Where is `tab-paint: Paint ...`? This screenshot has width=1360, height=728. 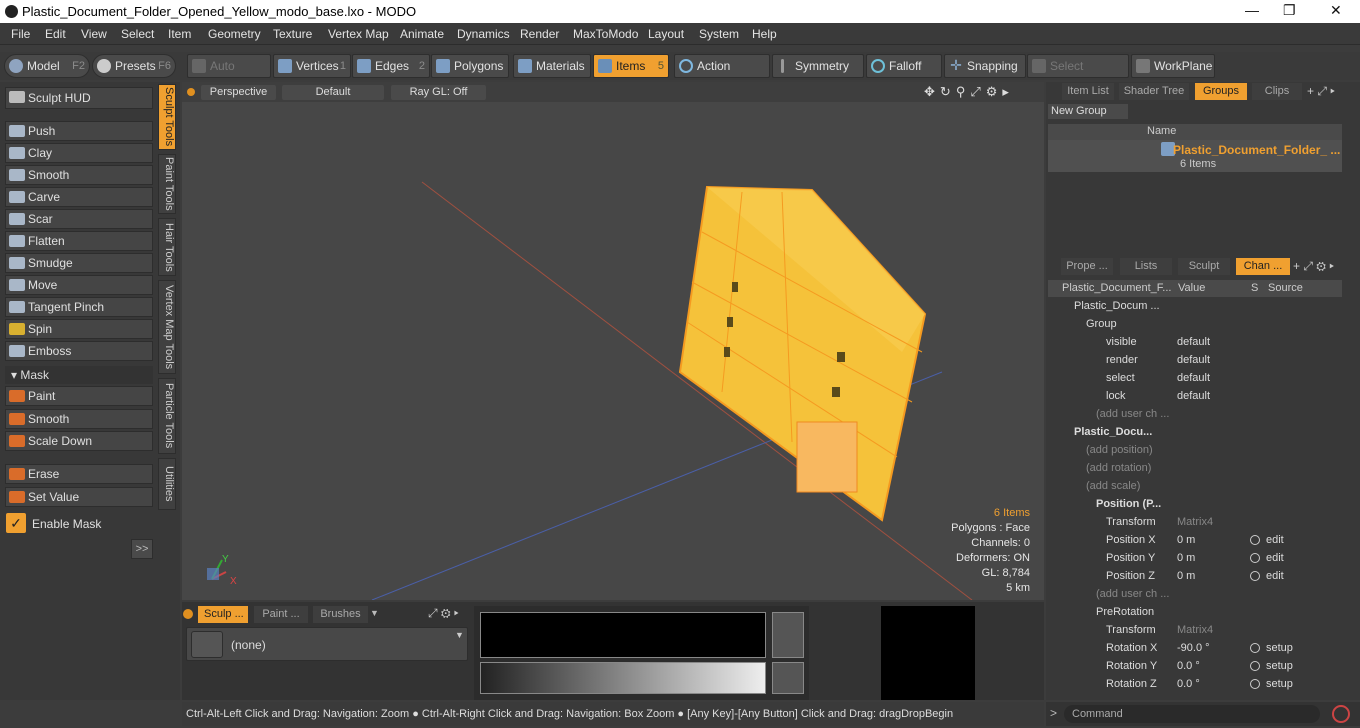 tab-paint: Paint ... is located at coordinates (281, 614).